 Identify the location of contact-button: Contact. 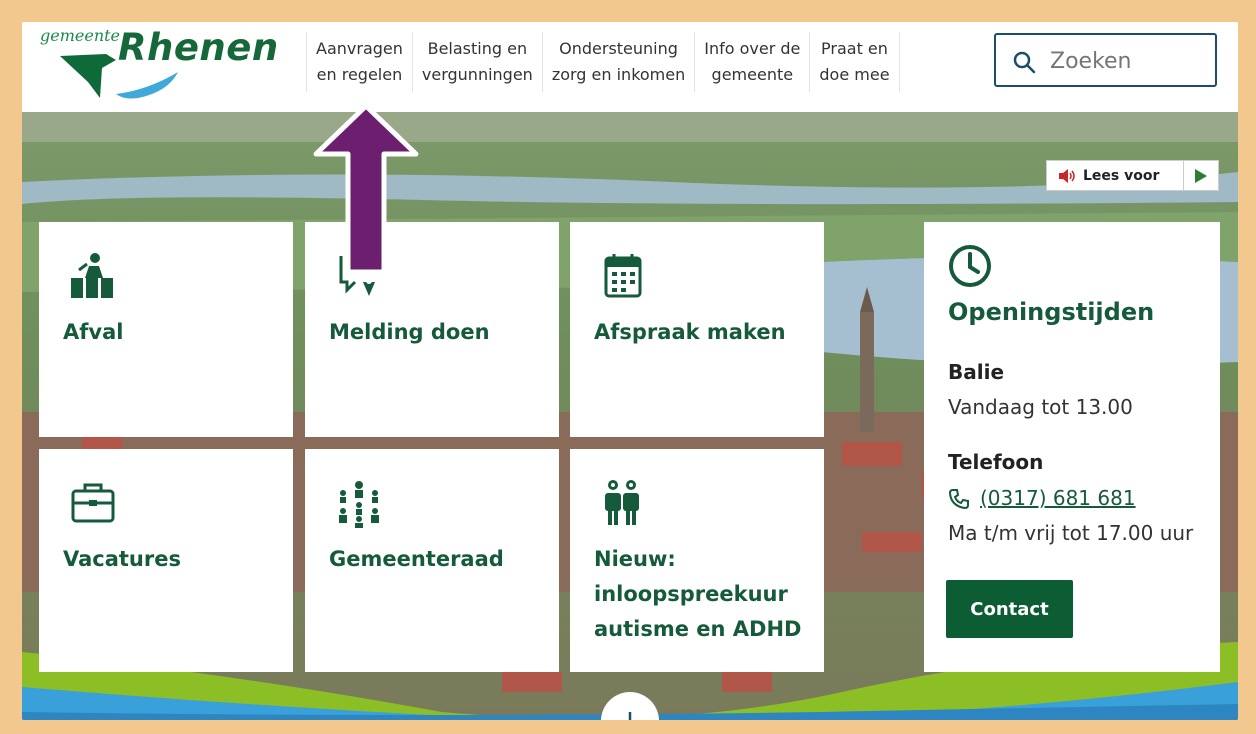
(1009, 609).